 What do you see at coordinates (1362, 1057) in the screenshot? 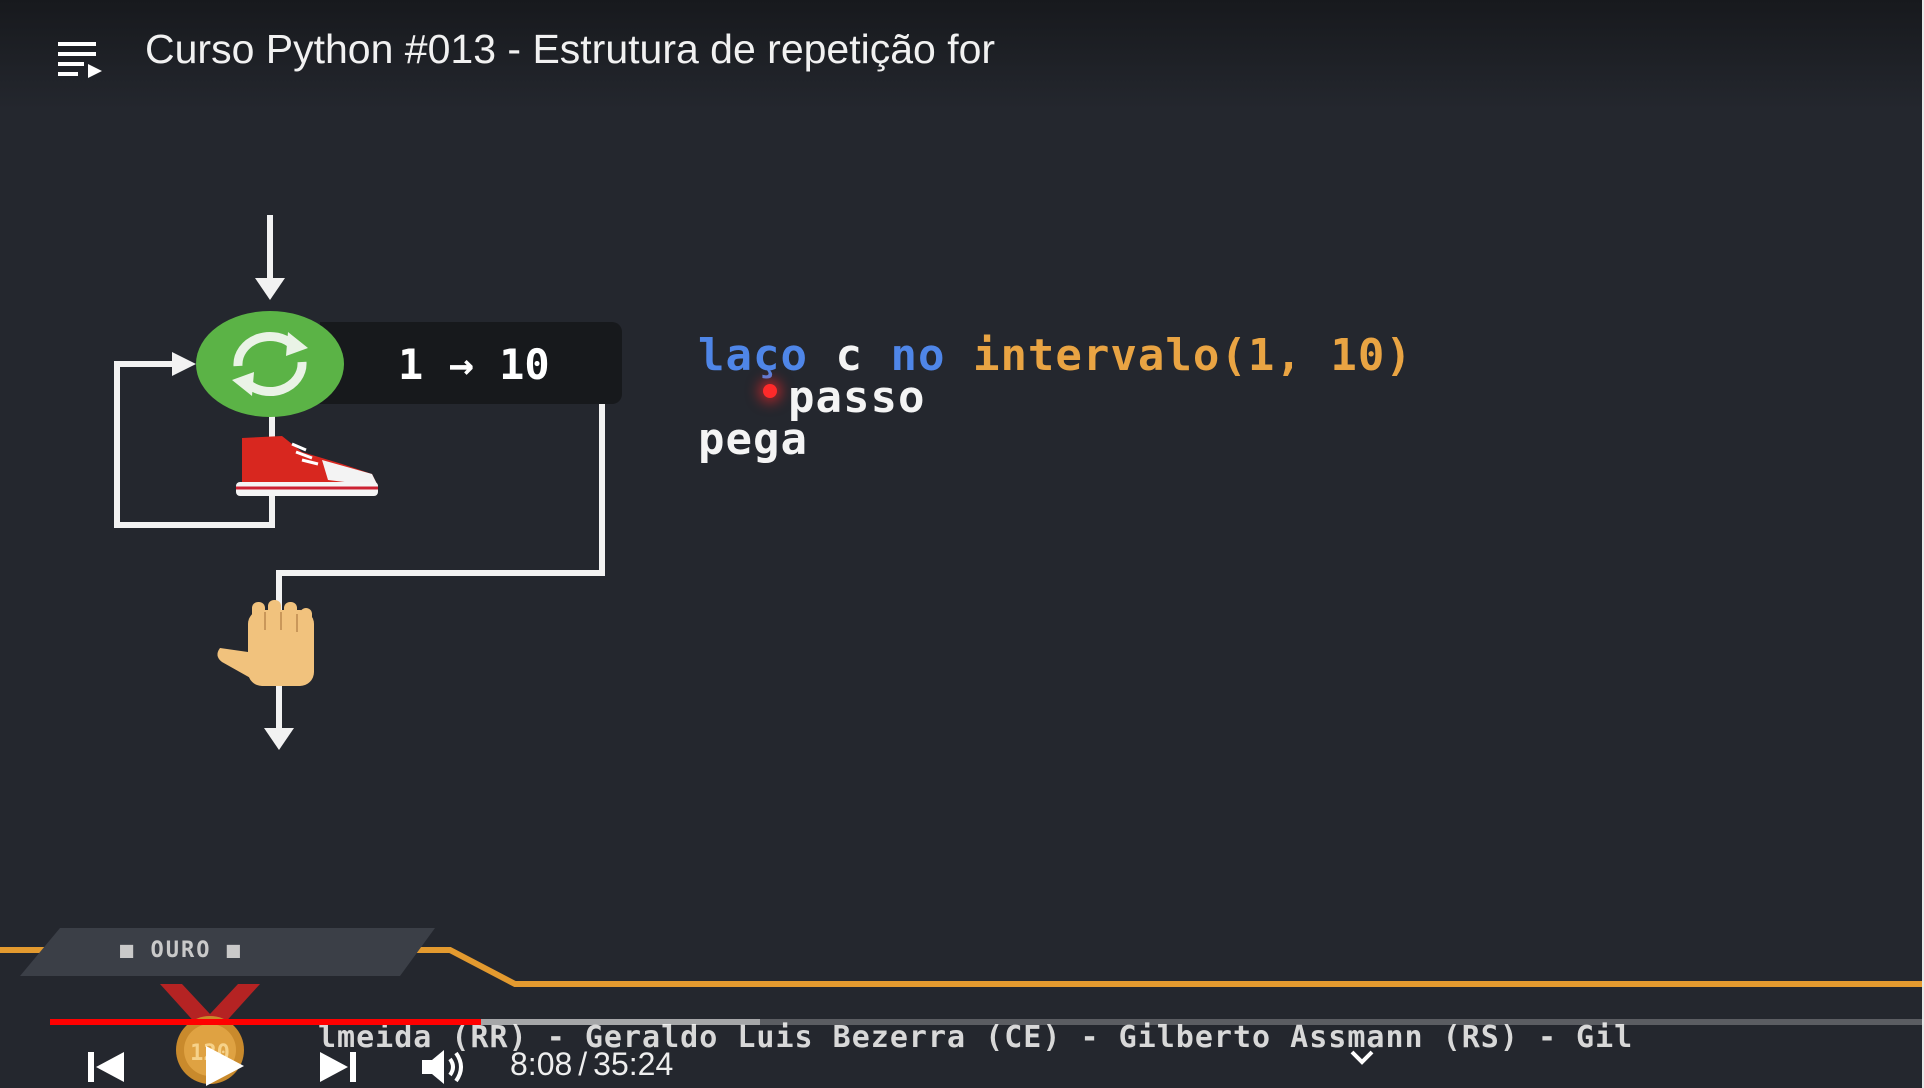
I see `chevron-down-icon` at bounding box center [1362, 1057].